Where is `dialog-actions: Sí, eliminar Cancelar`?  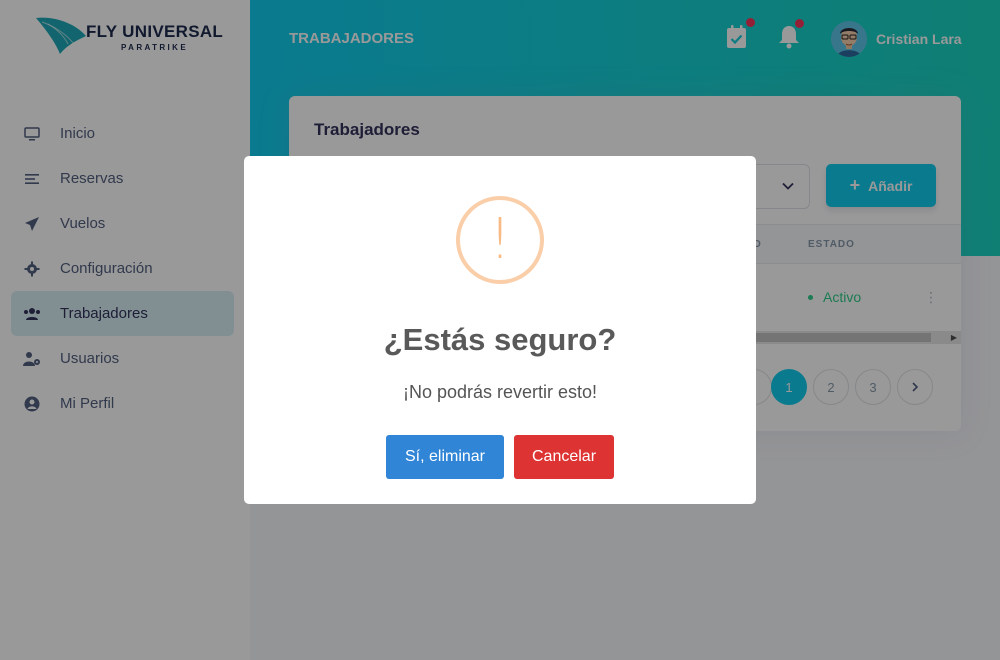
dialog-actions: Sí, eliminar Cancelar is located at coordinates (500, 457).